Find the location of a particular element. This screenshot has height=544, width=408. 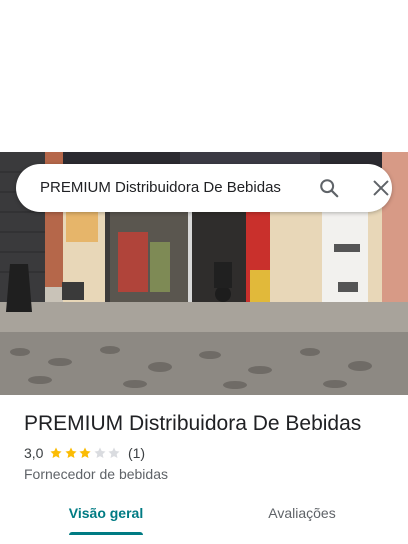

rating-row: 3,0 (1) is located at coordinates (84, 453).